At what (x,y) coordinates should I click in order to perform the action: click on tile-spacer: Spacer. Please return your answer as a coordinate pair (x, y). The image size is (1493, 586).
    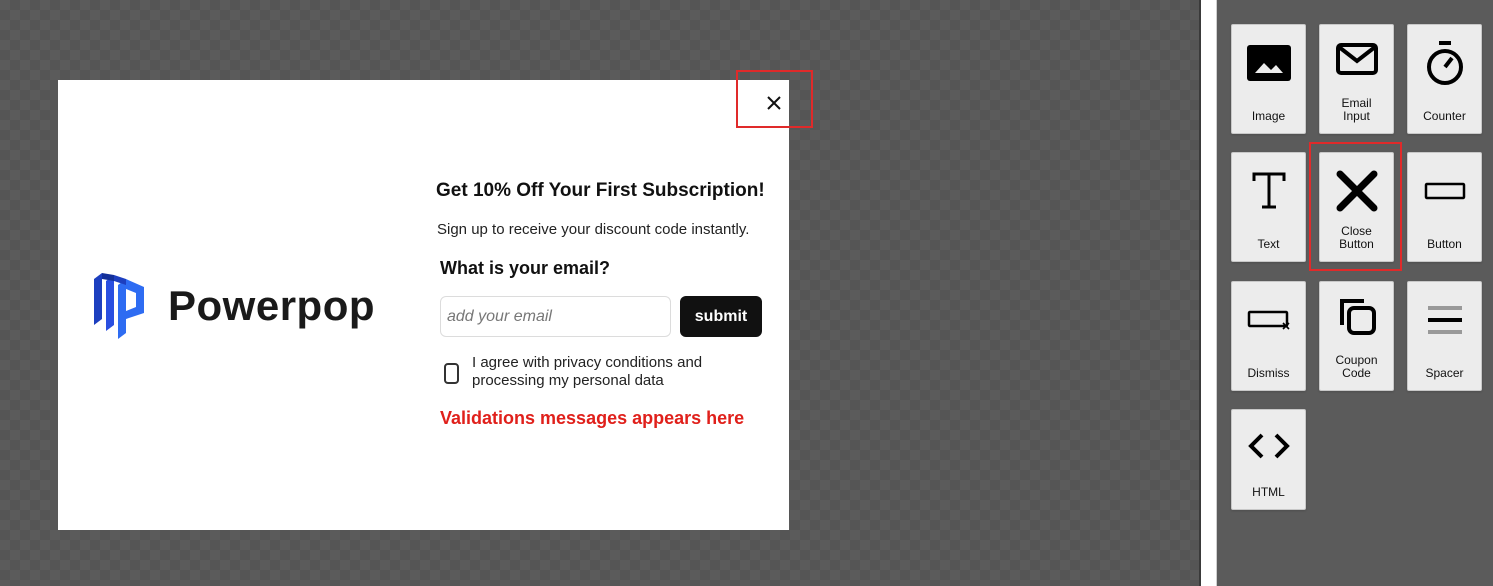
    Looking at the image, I should click on (1444, 336).